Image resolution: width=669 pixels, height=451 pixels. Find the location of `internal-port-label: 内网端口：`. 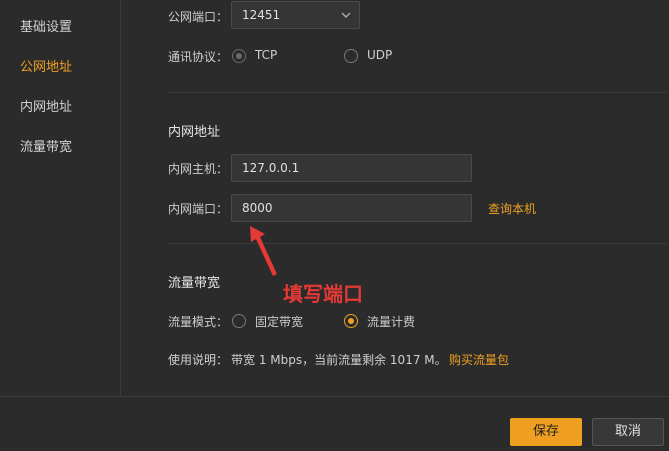

internal-port-label: 内网端口： is located at coordinates (198, 209).